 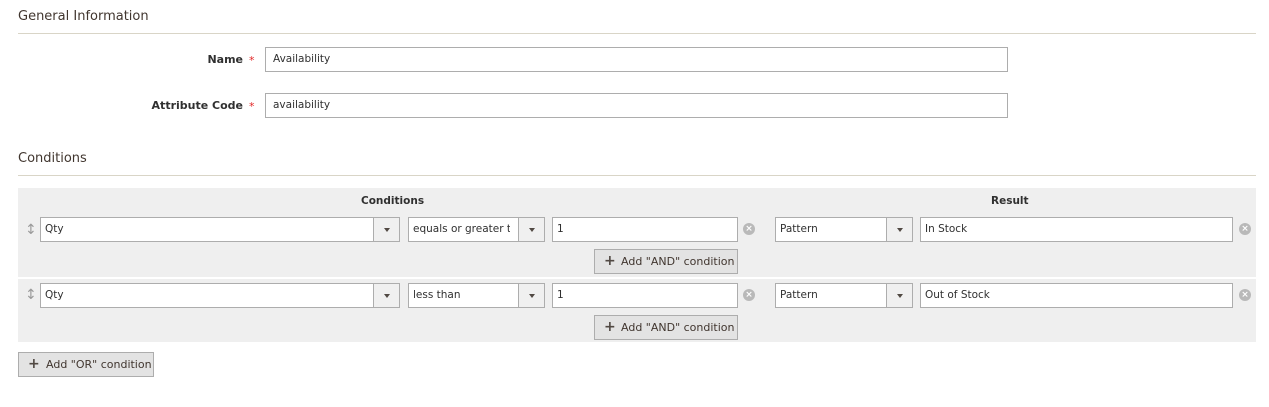 I want to click on operator-select: equals or greater th, so click(x=476, y=229).